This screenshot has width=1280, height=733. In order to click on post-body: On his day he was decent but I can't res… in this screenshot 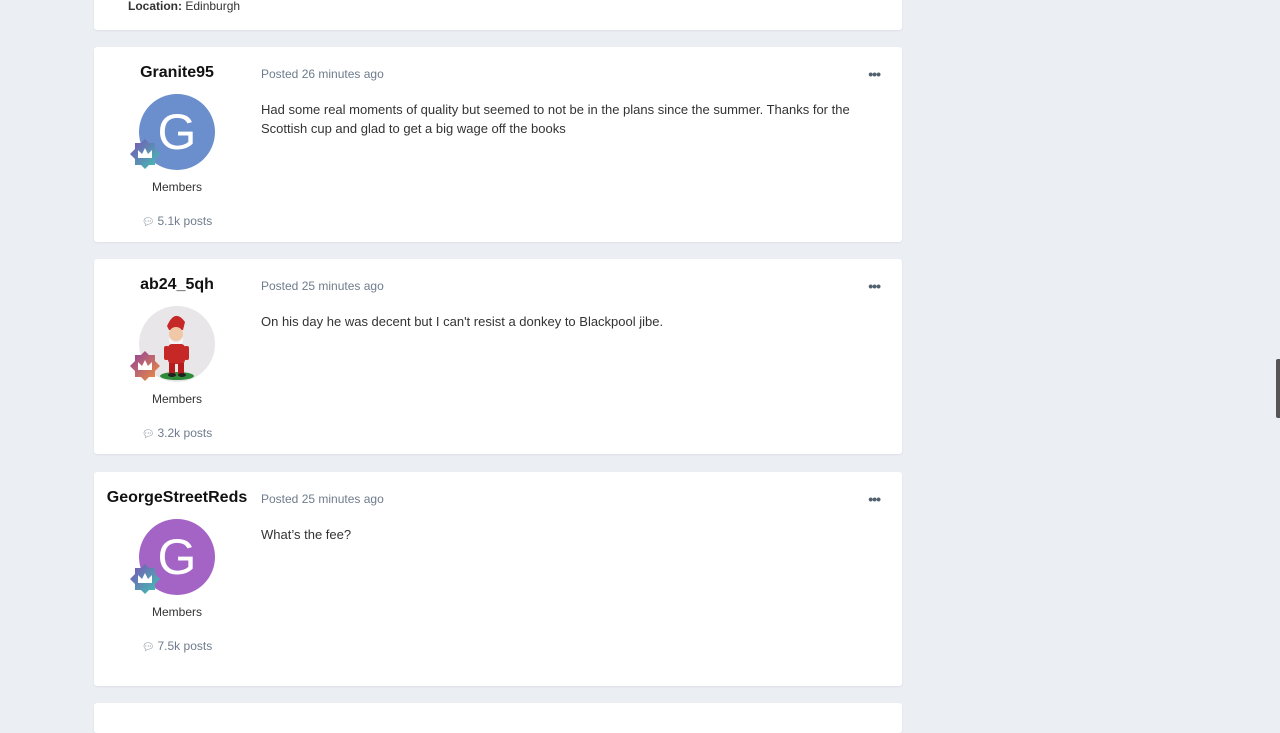, I will do `click(462, 321)`.